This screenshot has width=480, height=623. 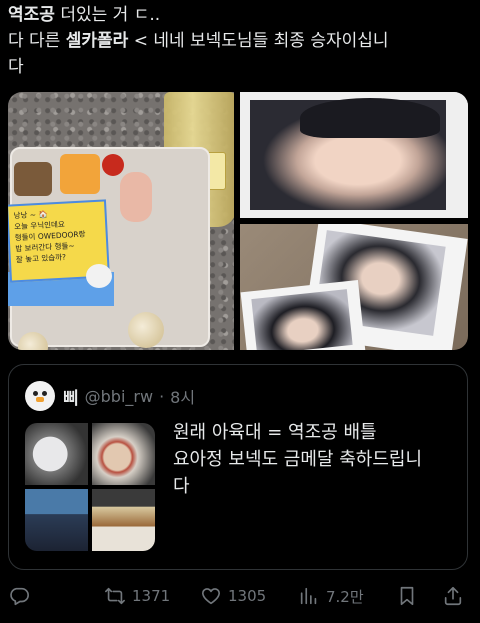 I want to click on heart-icon, so click(x=211, y=596).